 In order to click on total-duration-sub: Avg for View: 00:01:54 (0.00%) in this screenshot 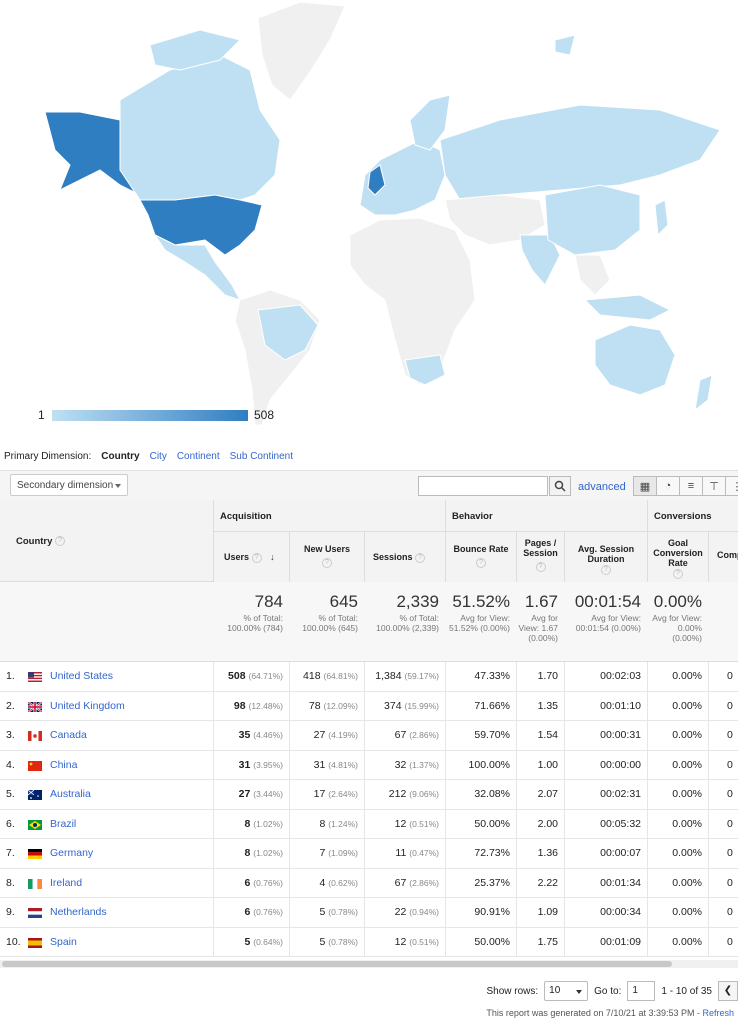, I will do `click(608, 623)`.